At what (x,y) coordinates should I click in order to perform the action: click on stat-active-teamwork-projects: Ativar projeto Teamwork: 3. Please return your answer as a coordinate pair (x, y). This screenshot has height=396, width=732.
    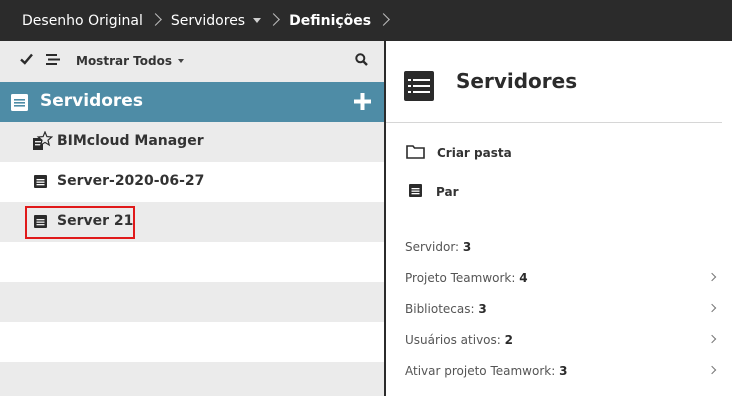
    Looking at the image, I should click on (561, 371).